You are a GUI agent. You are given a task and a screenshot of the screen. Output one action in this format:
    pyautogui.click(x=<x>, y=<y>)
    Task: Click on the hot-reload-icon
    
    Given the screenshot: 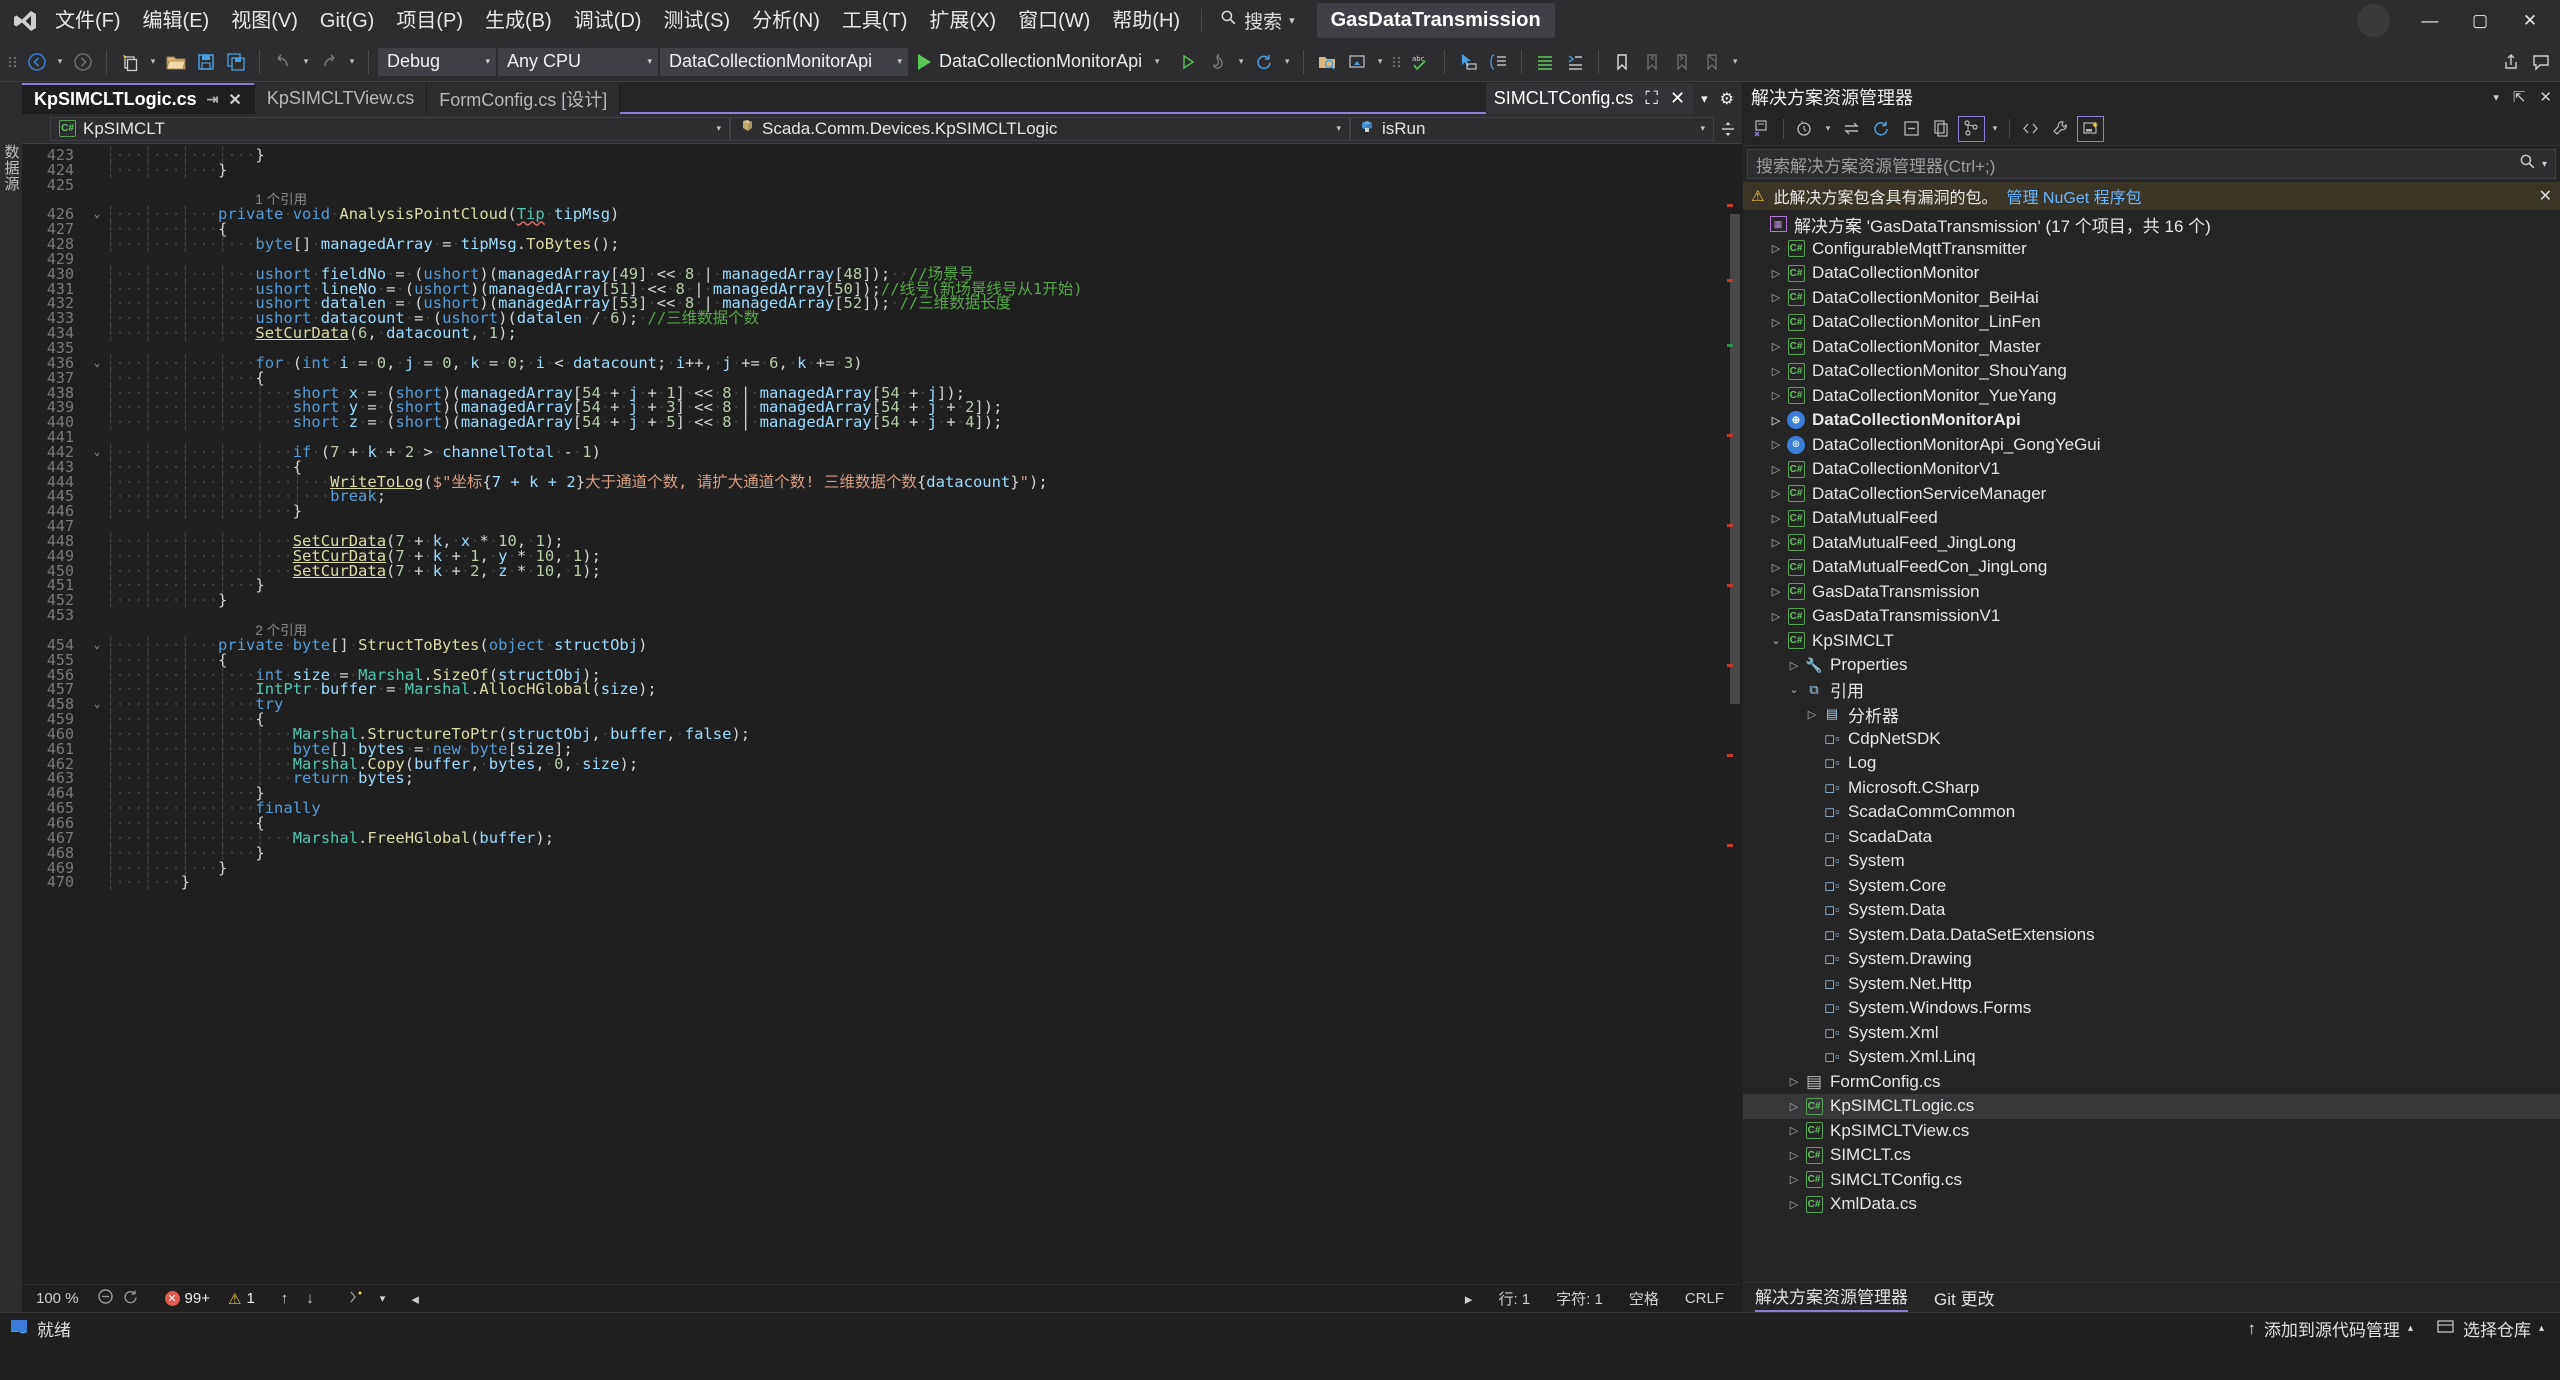 What is the action you would take?
    pyautogui.click(x=1218, y=62)
    